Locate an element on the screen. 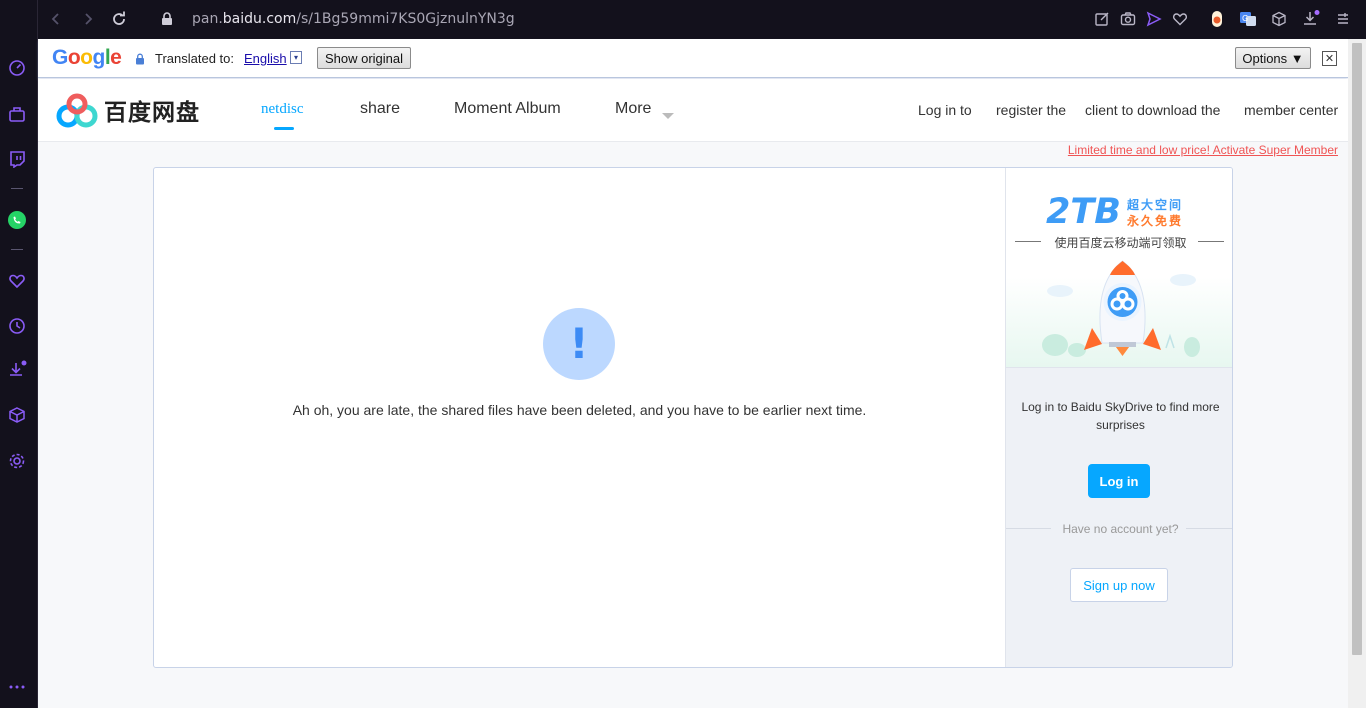 This screenshot has height=708, width=1366. active-tab-indicator is located at coordinates (284, 128).